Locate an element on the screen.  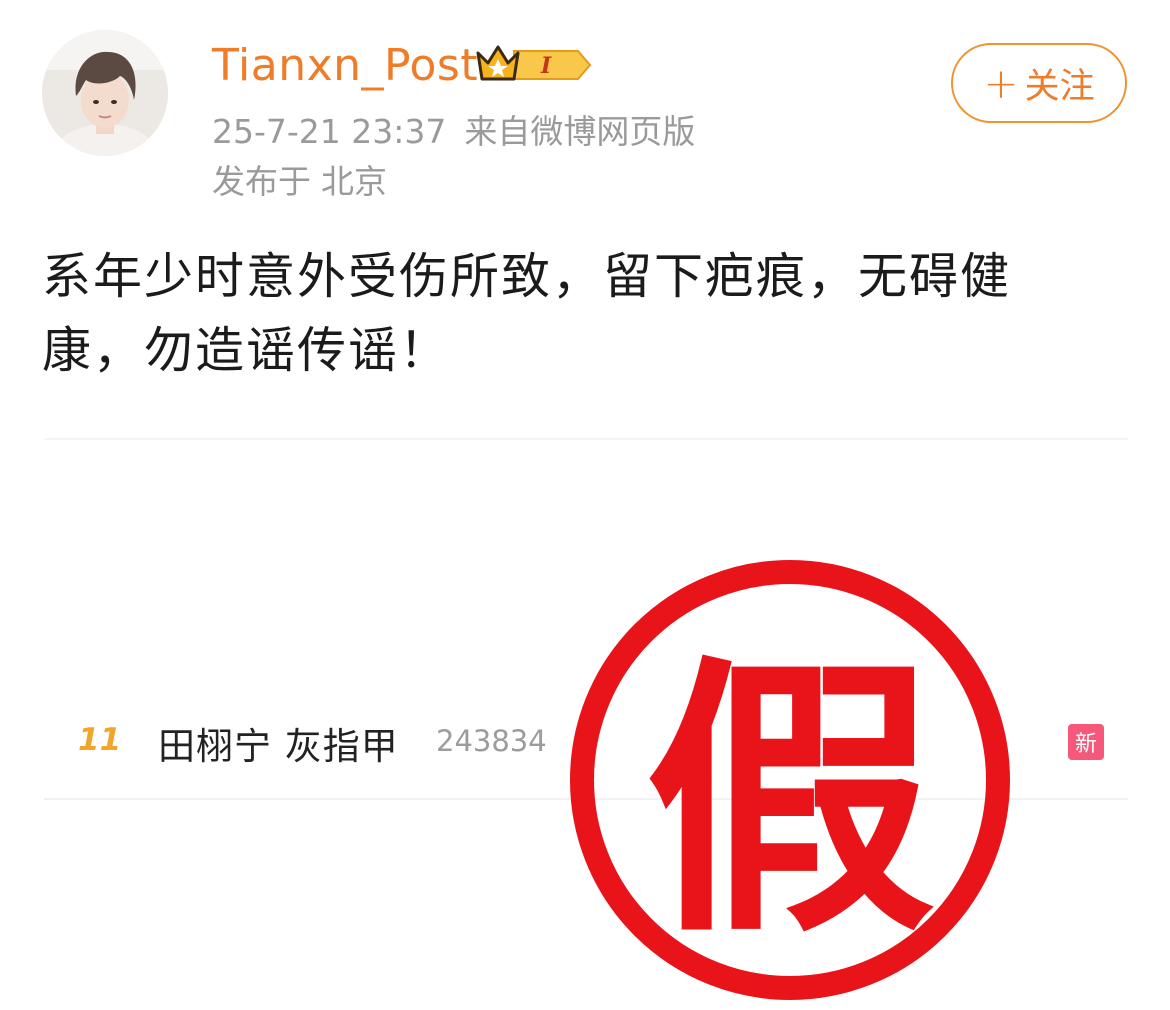
post-meta: 25-7-21 23:37 来自微博网页版 is located at coordinates (453, 132).